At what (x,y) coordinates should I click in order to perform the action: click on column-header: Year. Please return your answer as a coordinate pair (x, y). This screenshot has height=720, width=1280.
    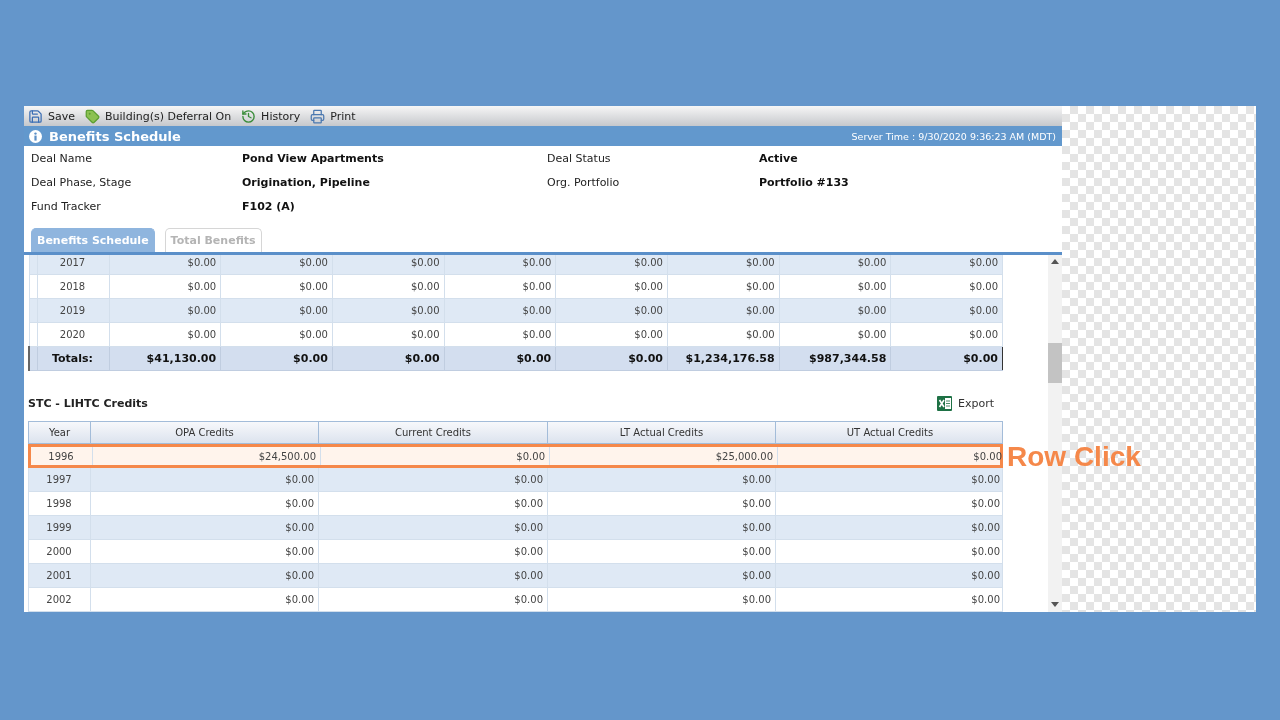
    Looking at the image, I should click on (60, 432).